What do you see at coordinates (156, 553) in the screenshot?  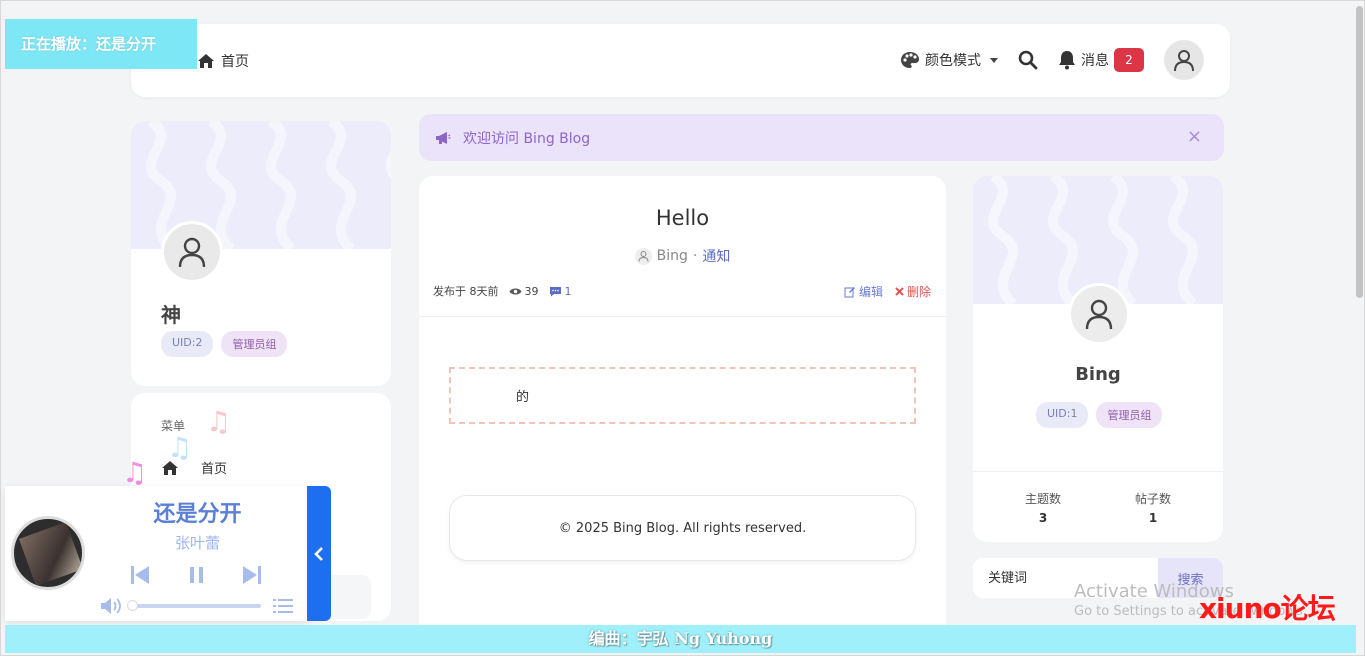 I see `music-player: 还是分开 张叶蕾` at bounding box center [156, 553].